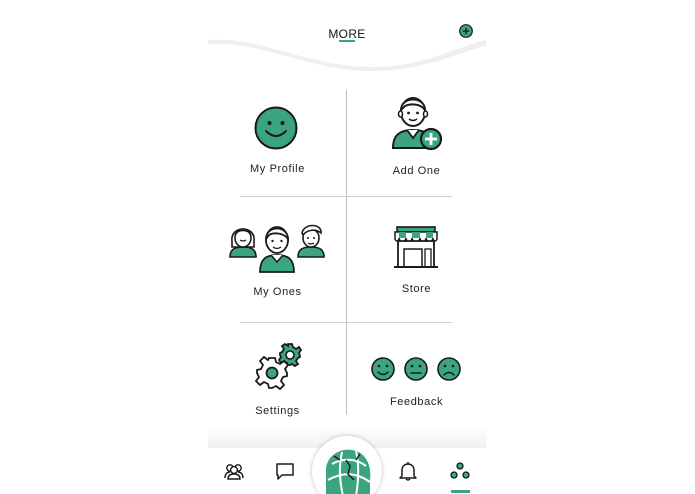  I want to click on chat-icon, so click(285, 471).